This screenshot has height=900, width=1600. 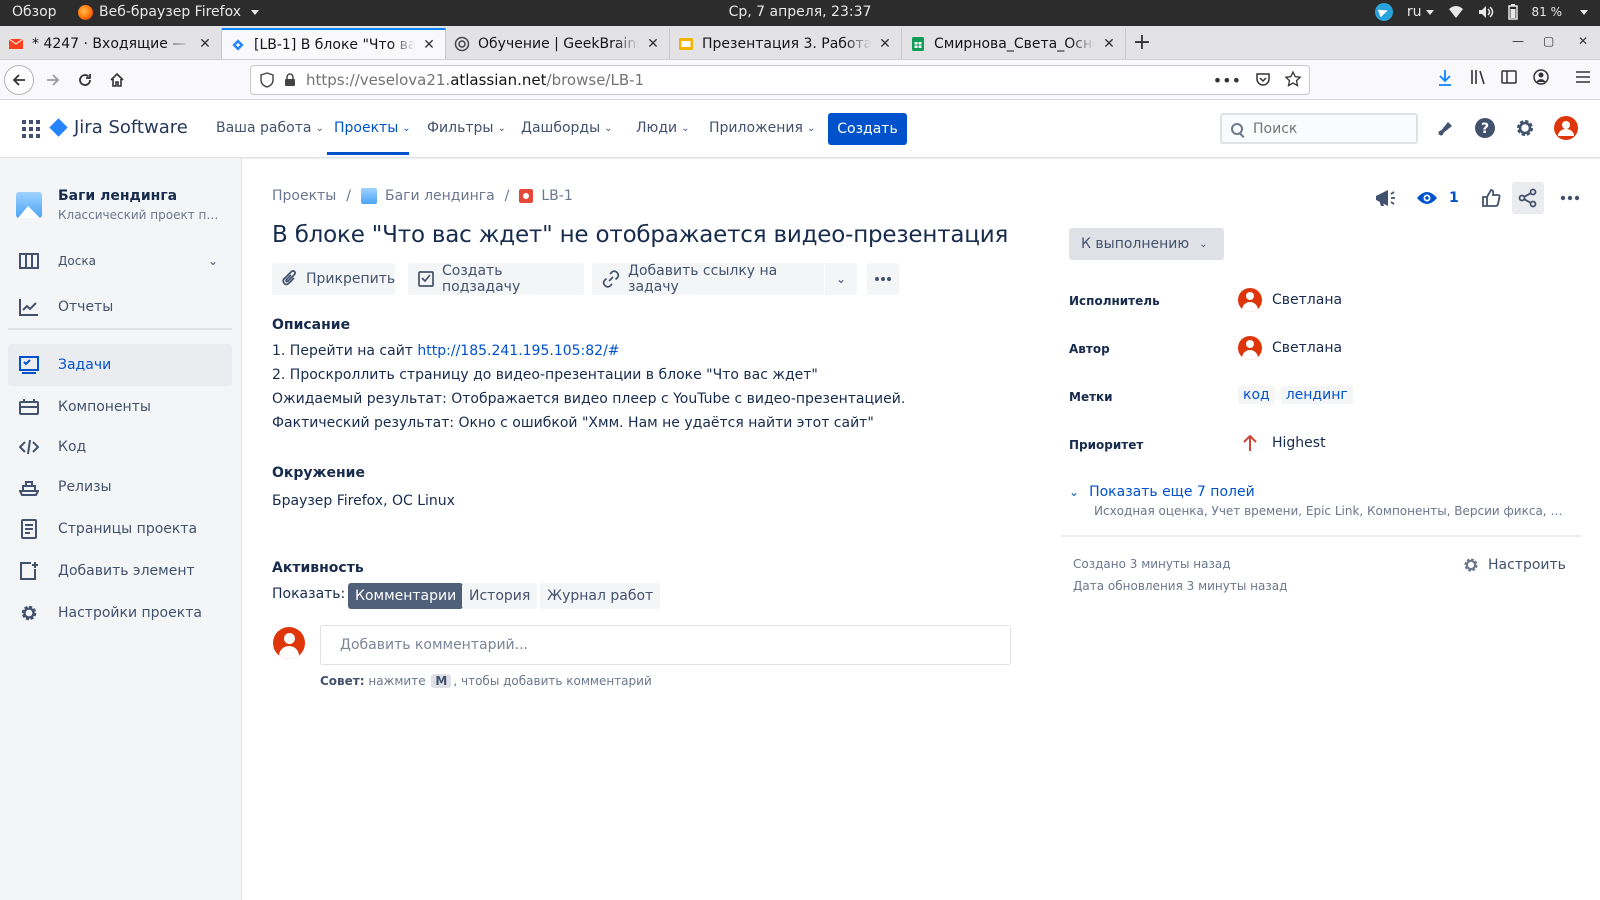 What do you see at coordinates (867, 129) in the screenshot?
I see `create-button: Создать` at bounding box center [867, 129].